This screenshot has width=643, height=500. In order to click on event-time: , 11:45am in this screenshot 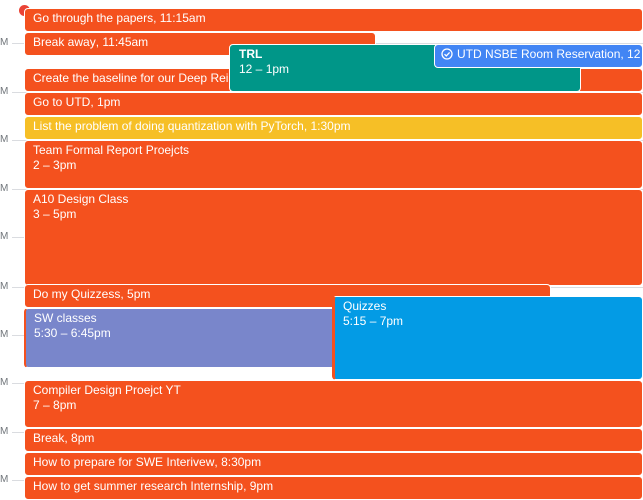, I will do `click(122, 42)`.